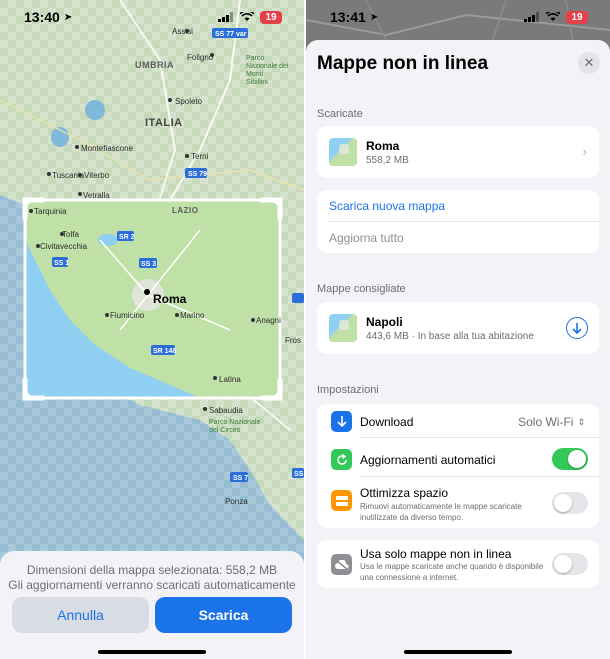 The image size is (610, 659). I want to click on download-arrow-icon, so click(577, 328).